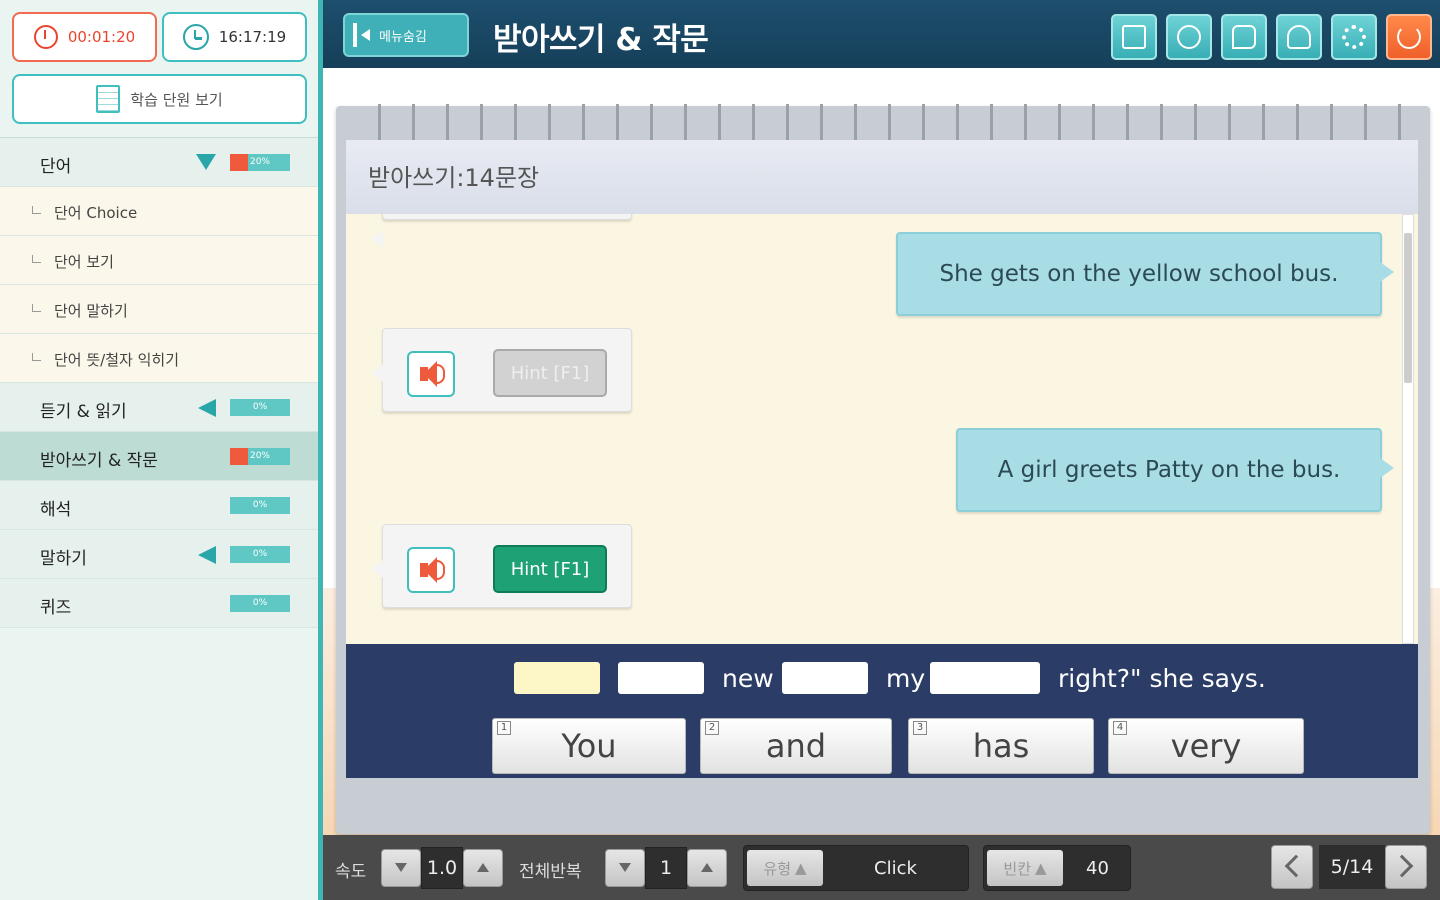 The width and height of the screenshot is (1440, 900). What do you see at coordinates (550, 872) in the screenshot?
I see `repeat-label: 전체반복` at bounding box center [550, 872].